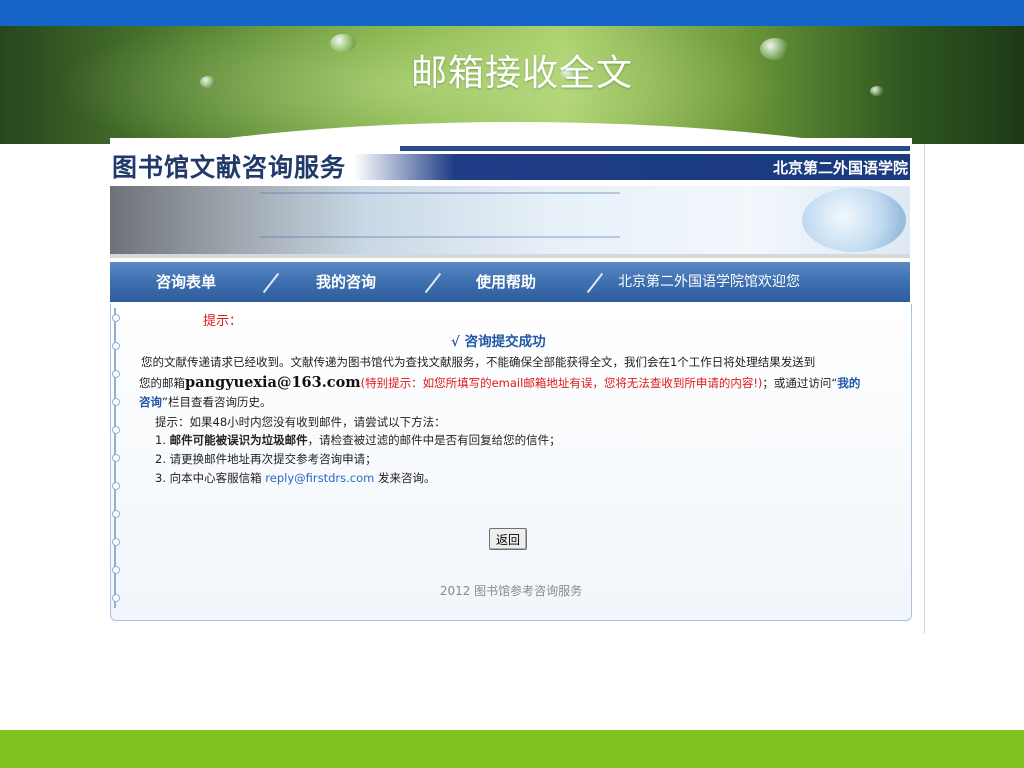 The width and height of the screenshot is (1024, 768). I want to click on tips-intro: 提示：如果48小时内您没有收到邮件，请尝试以下方法：, so click(300, 422).